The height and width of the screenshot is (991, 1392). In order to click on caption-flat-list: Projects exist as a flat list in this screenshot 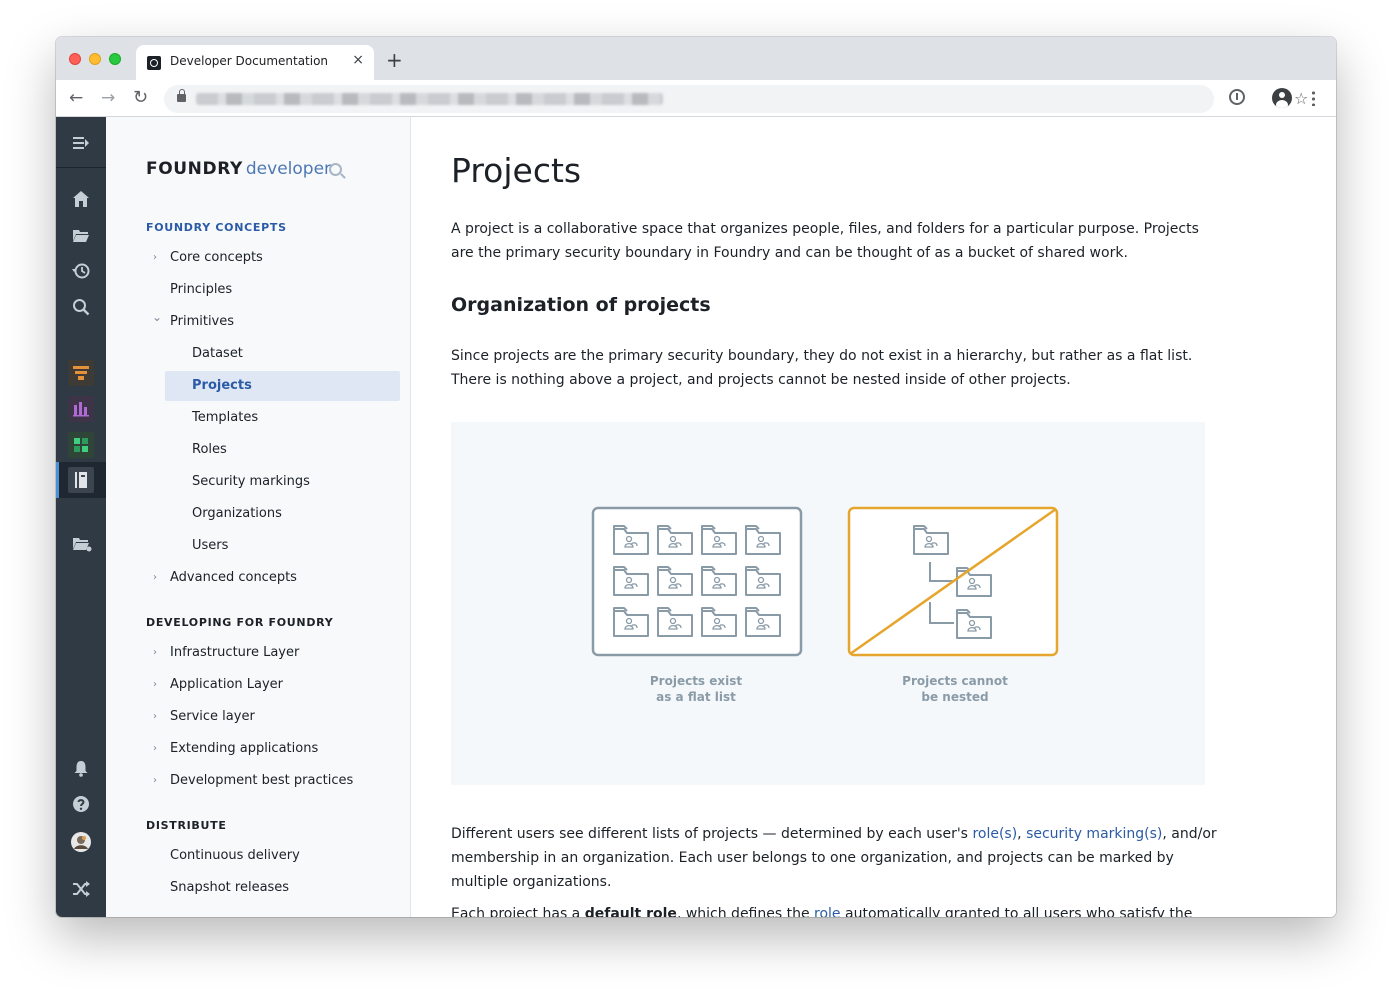, I will do `click(696, 689)`.